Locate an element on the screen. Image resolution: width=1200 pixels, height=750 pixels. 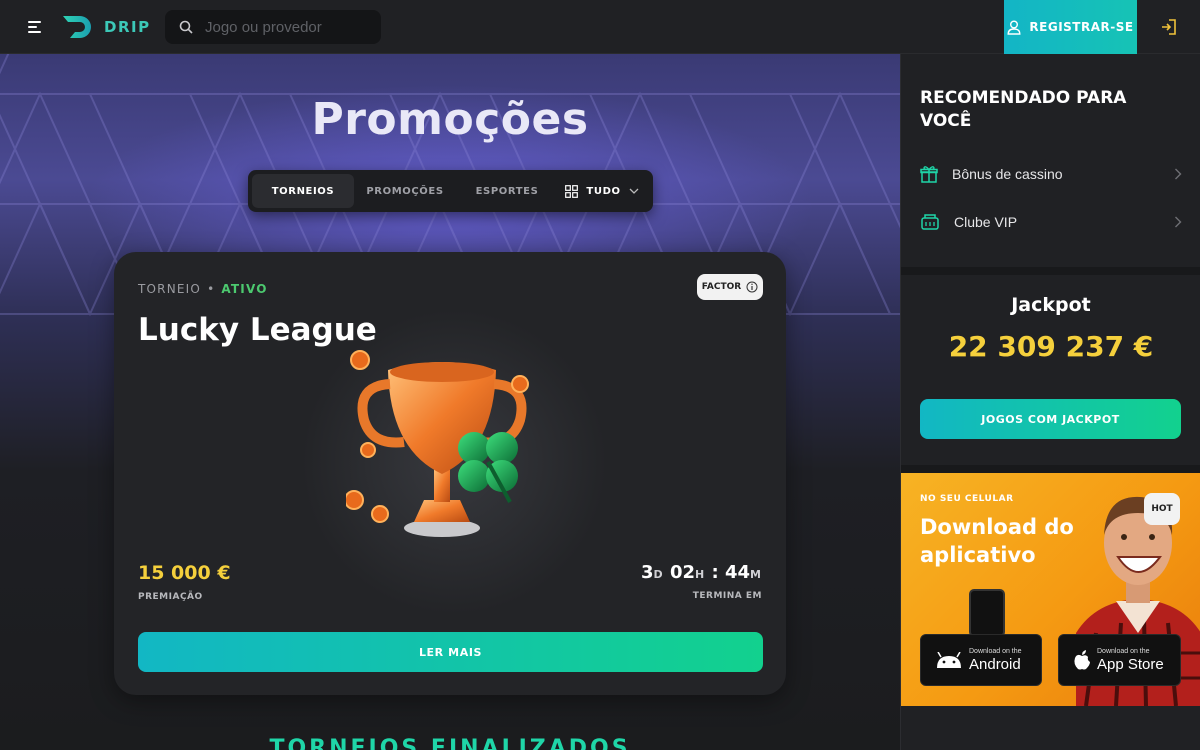
grid-icon is located at coordinates (572, 191).